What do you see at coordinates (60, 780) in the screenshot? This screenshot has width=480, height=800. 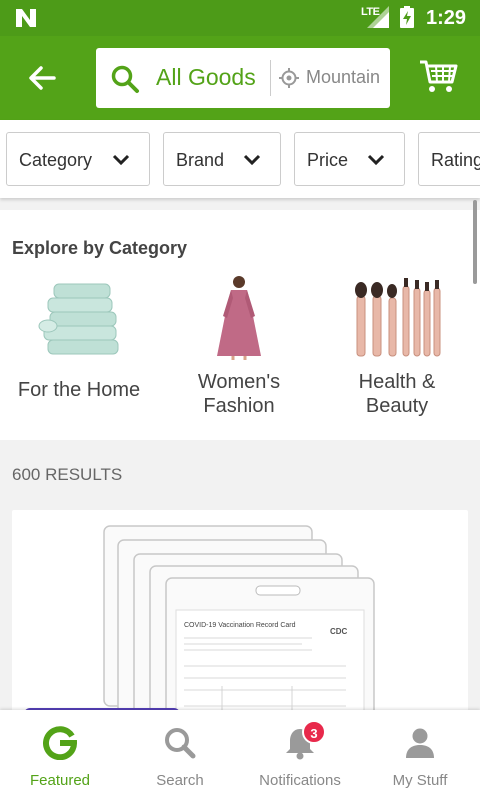 I see `nav-label: Featured` at bounding box center [60, 780].